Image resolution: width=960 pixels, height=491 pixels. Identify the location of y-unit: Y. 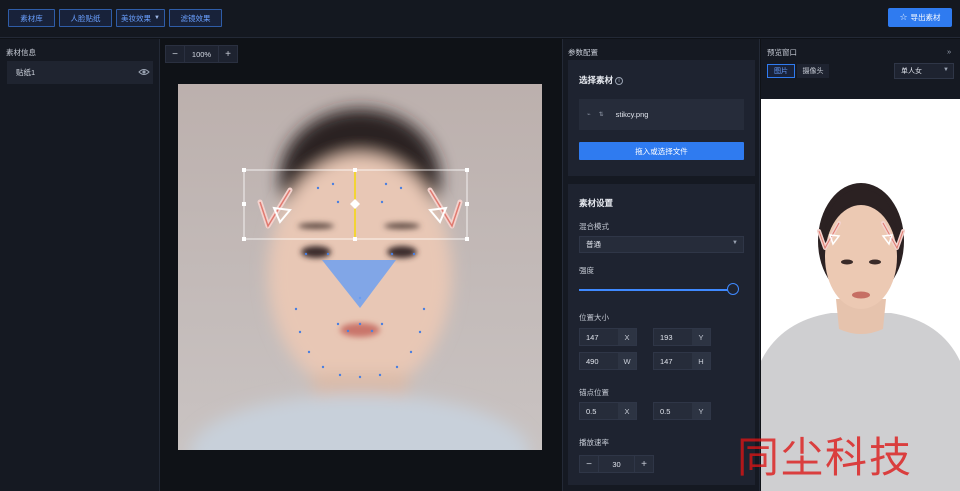
(701, 337).